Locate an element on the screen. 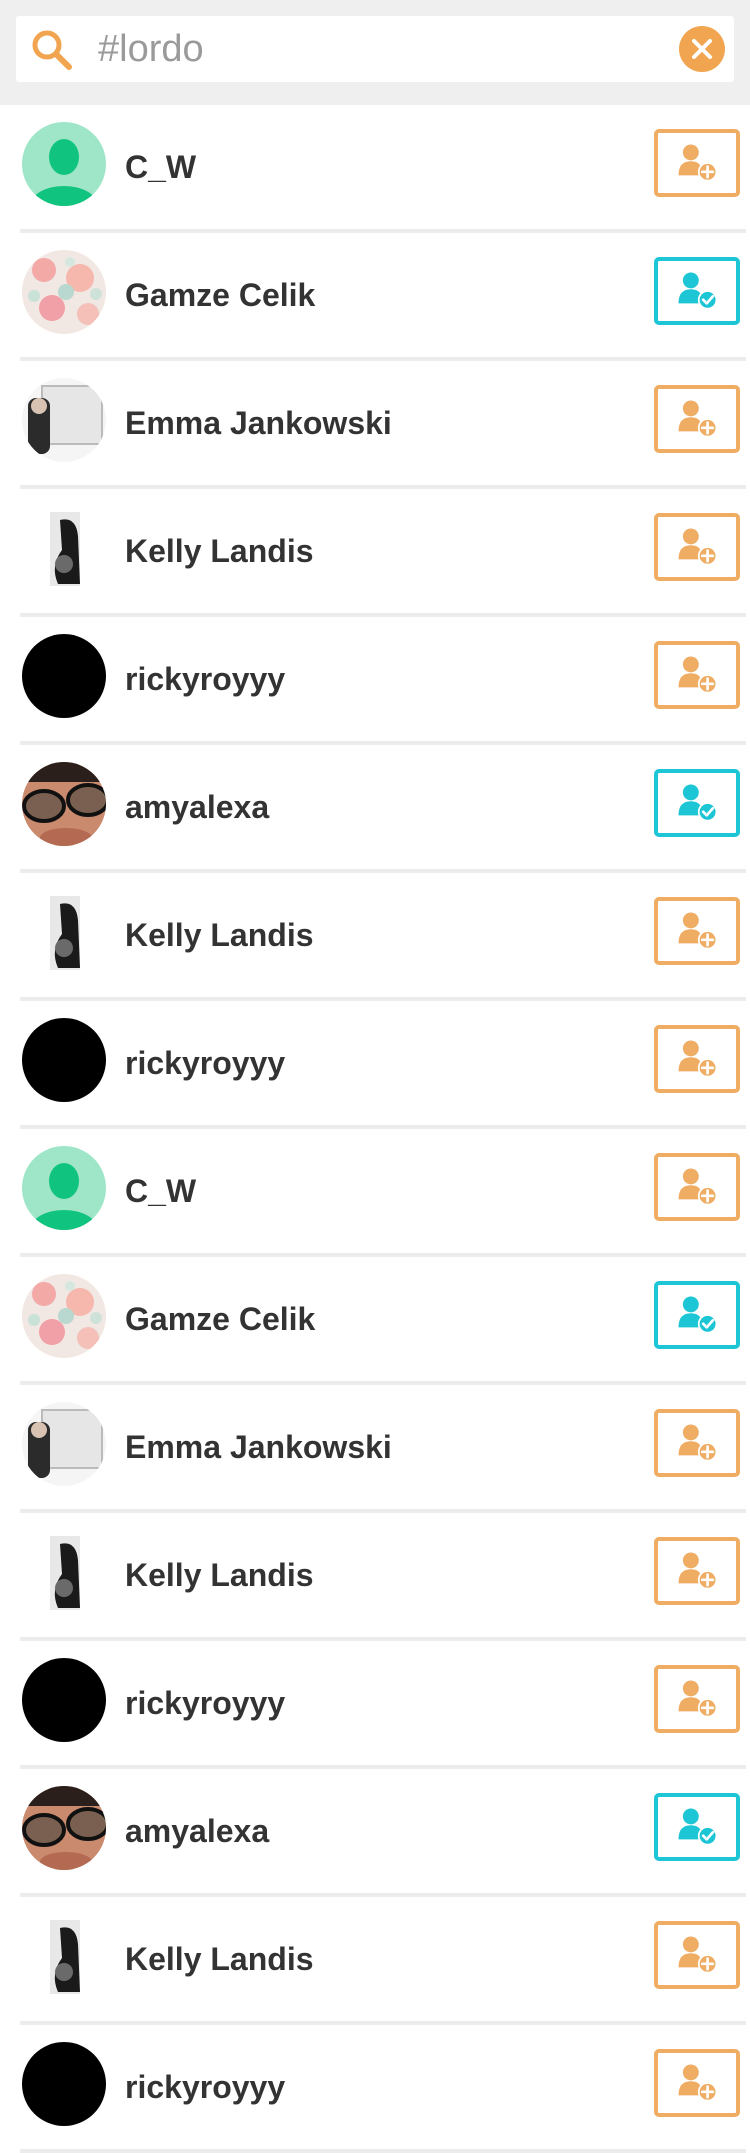  close-icon is located at coordinates (702, 49).